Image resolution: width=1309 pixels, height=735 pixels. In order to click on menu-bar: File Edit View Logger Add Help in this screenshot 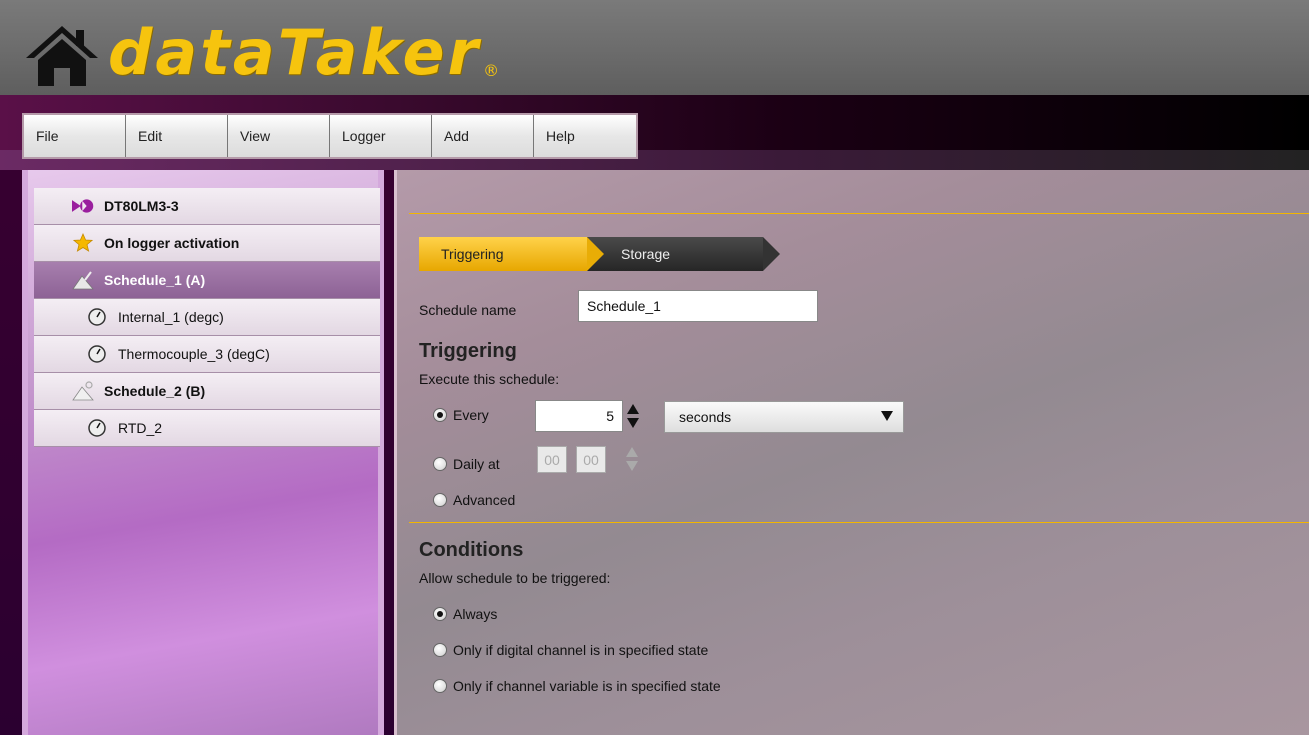, I will do `click(330, 136)`.